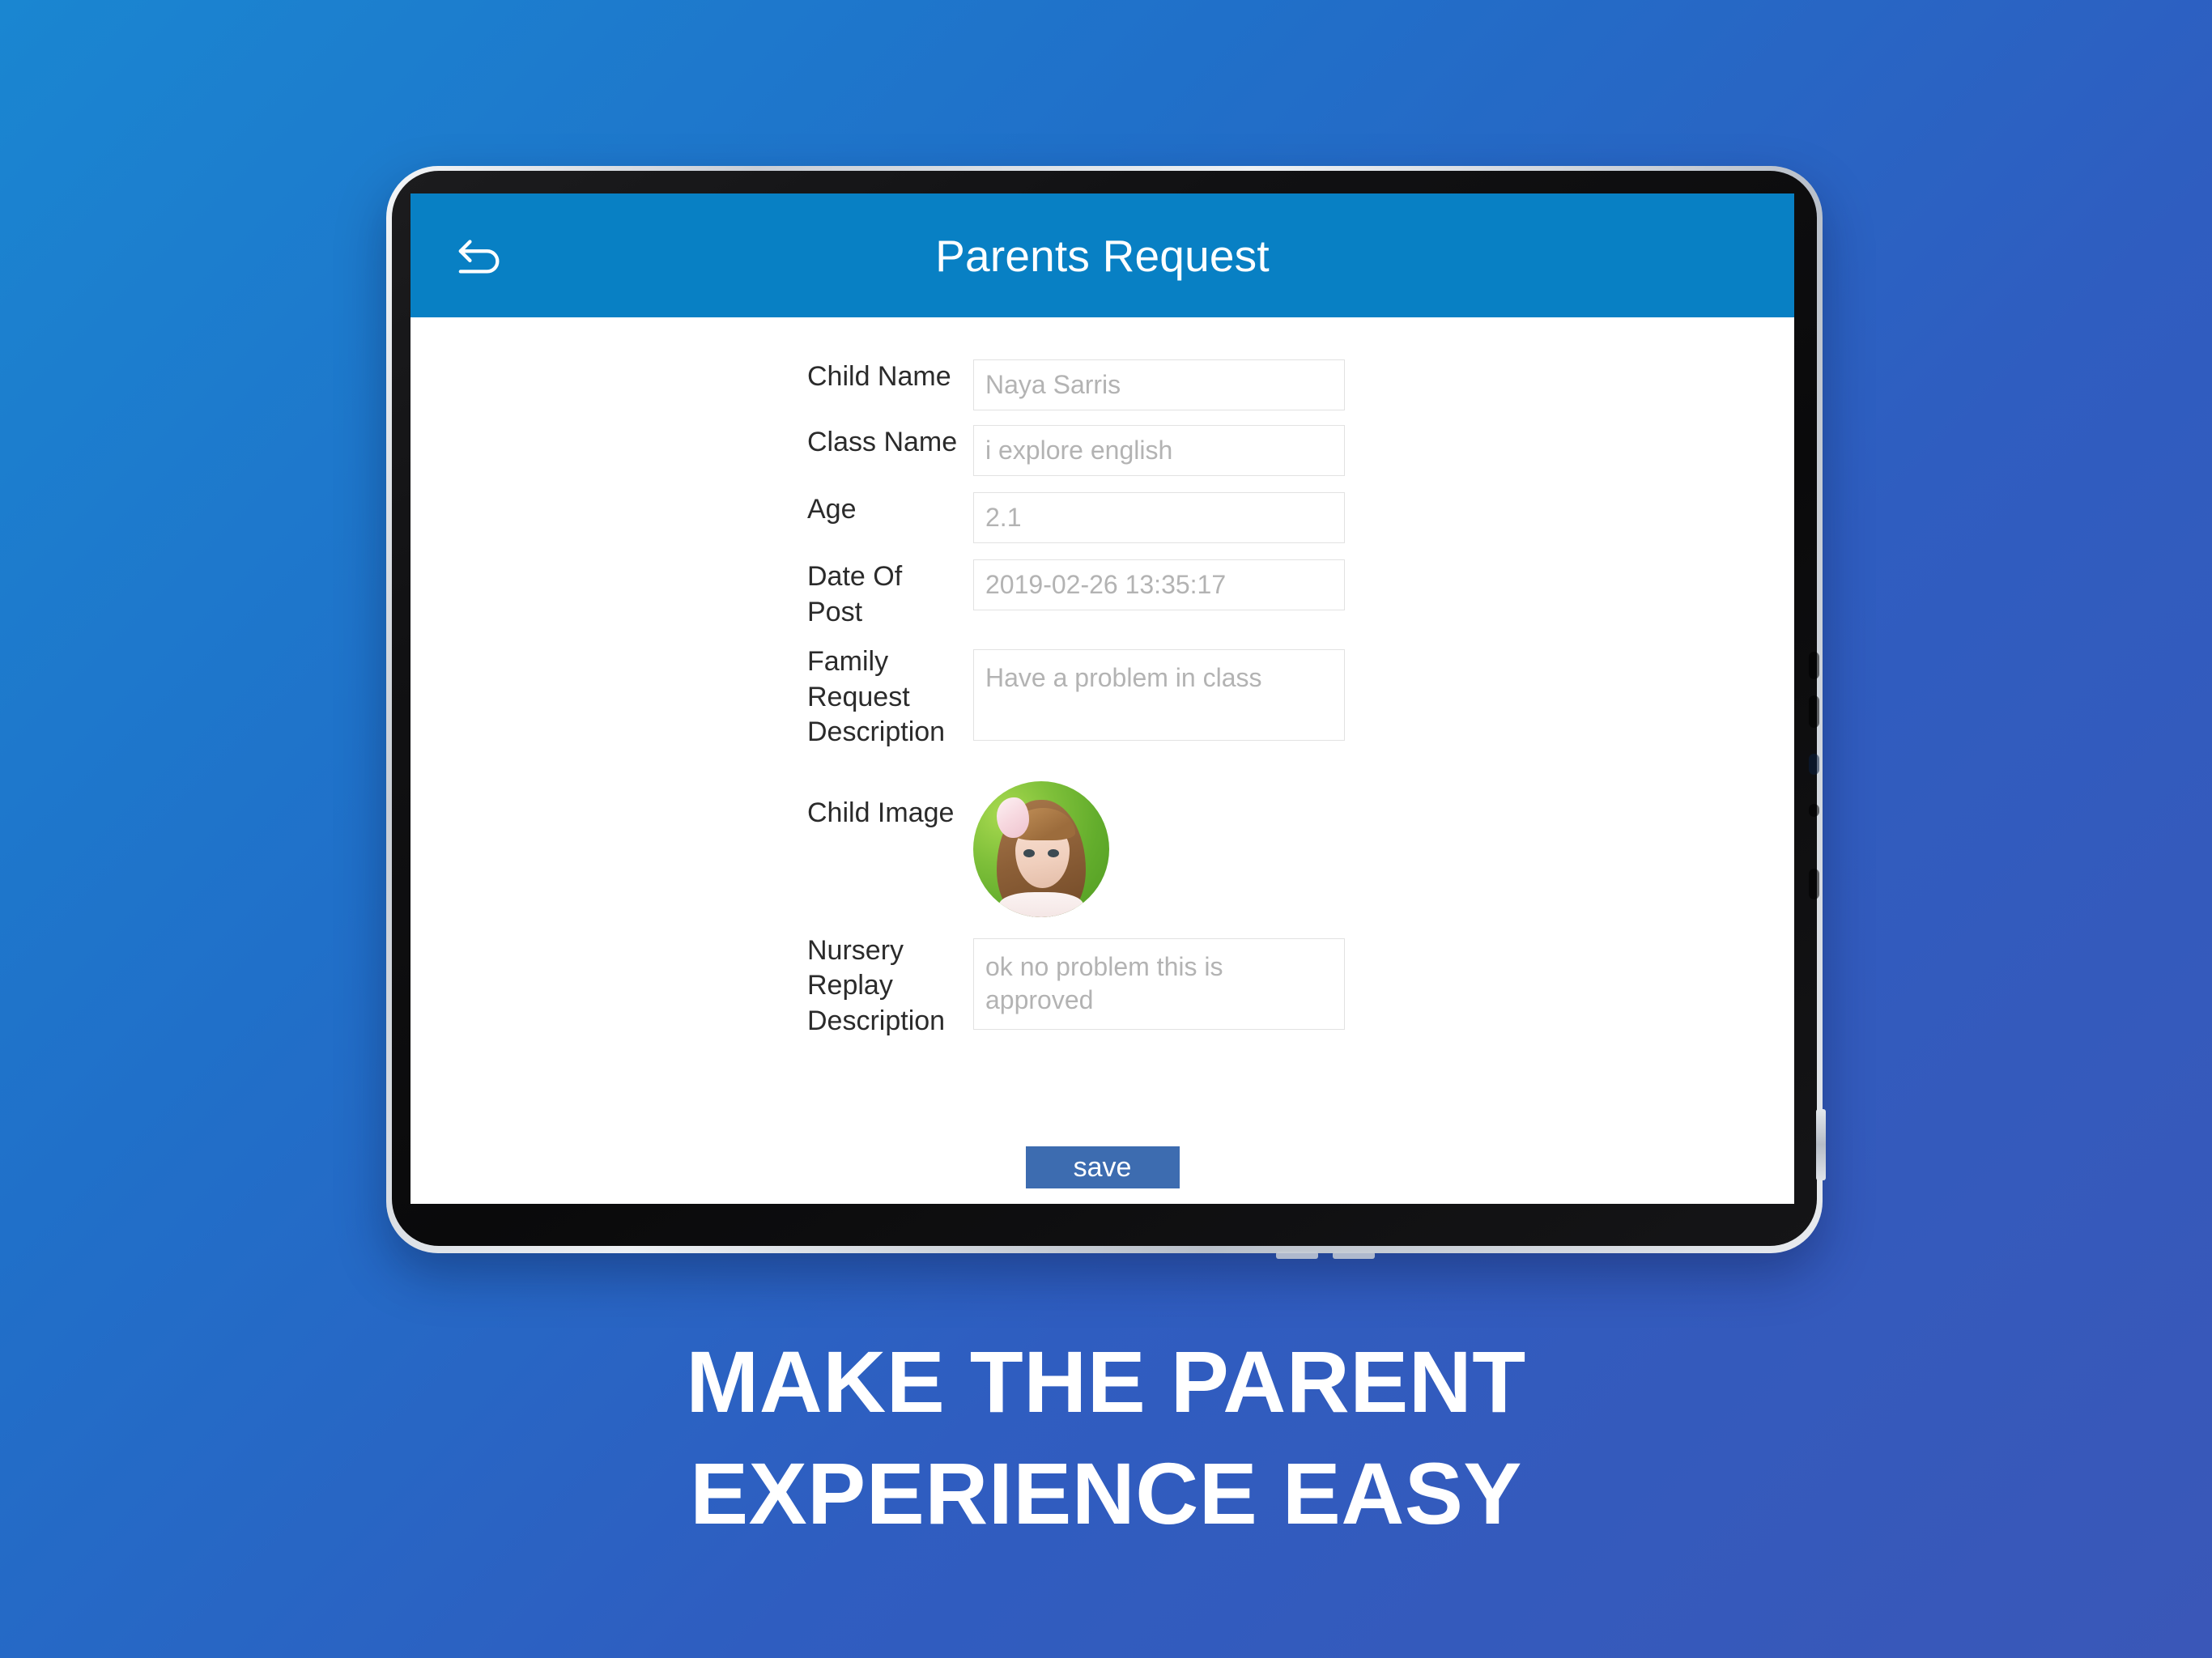 This screenshot has height=1658, width=2212. I want to click on form-row-child-name: Child Name, so click(1301, 384).